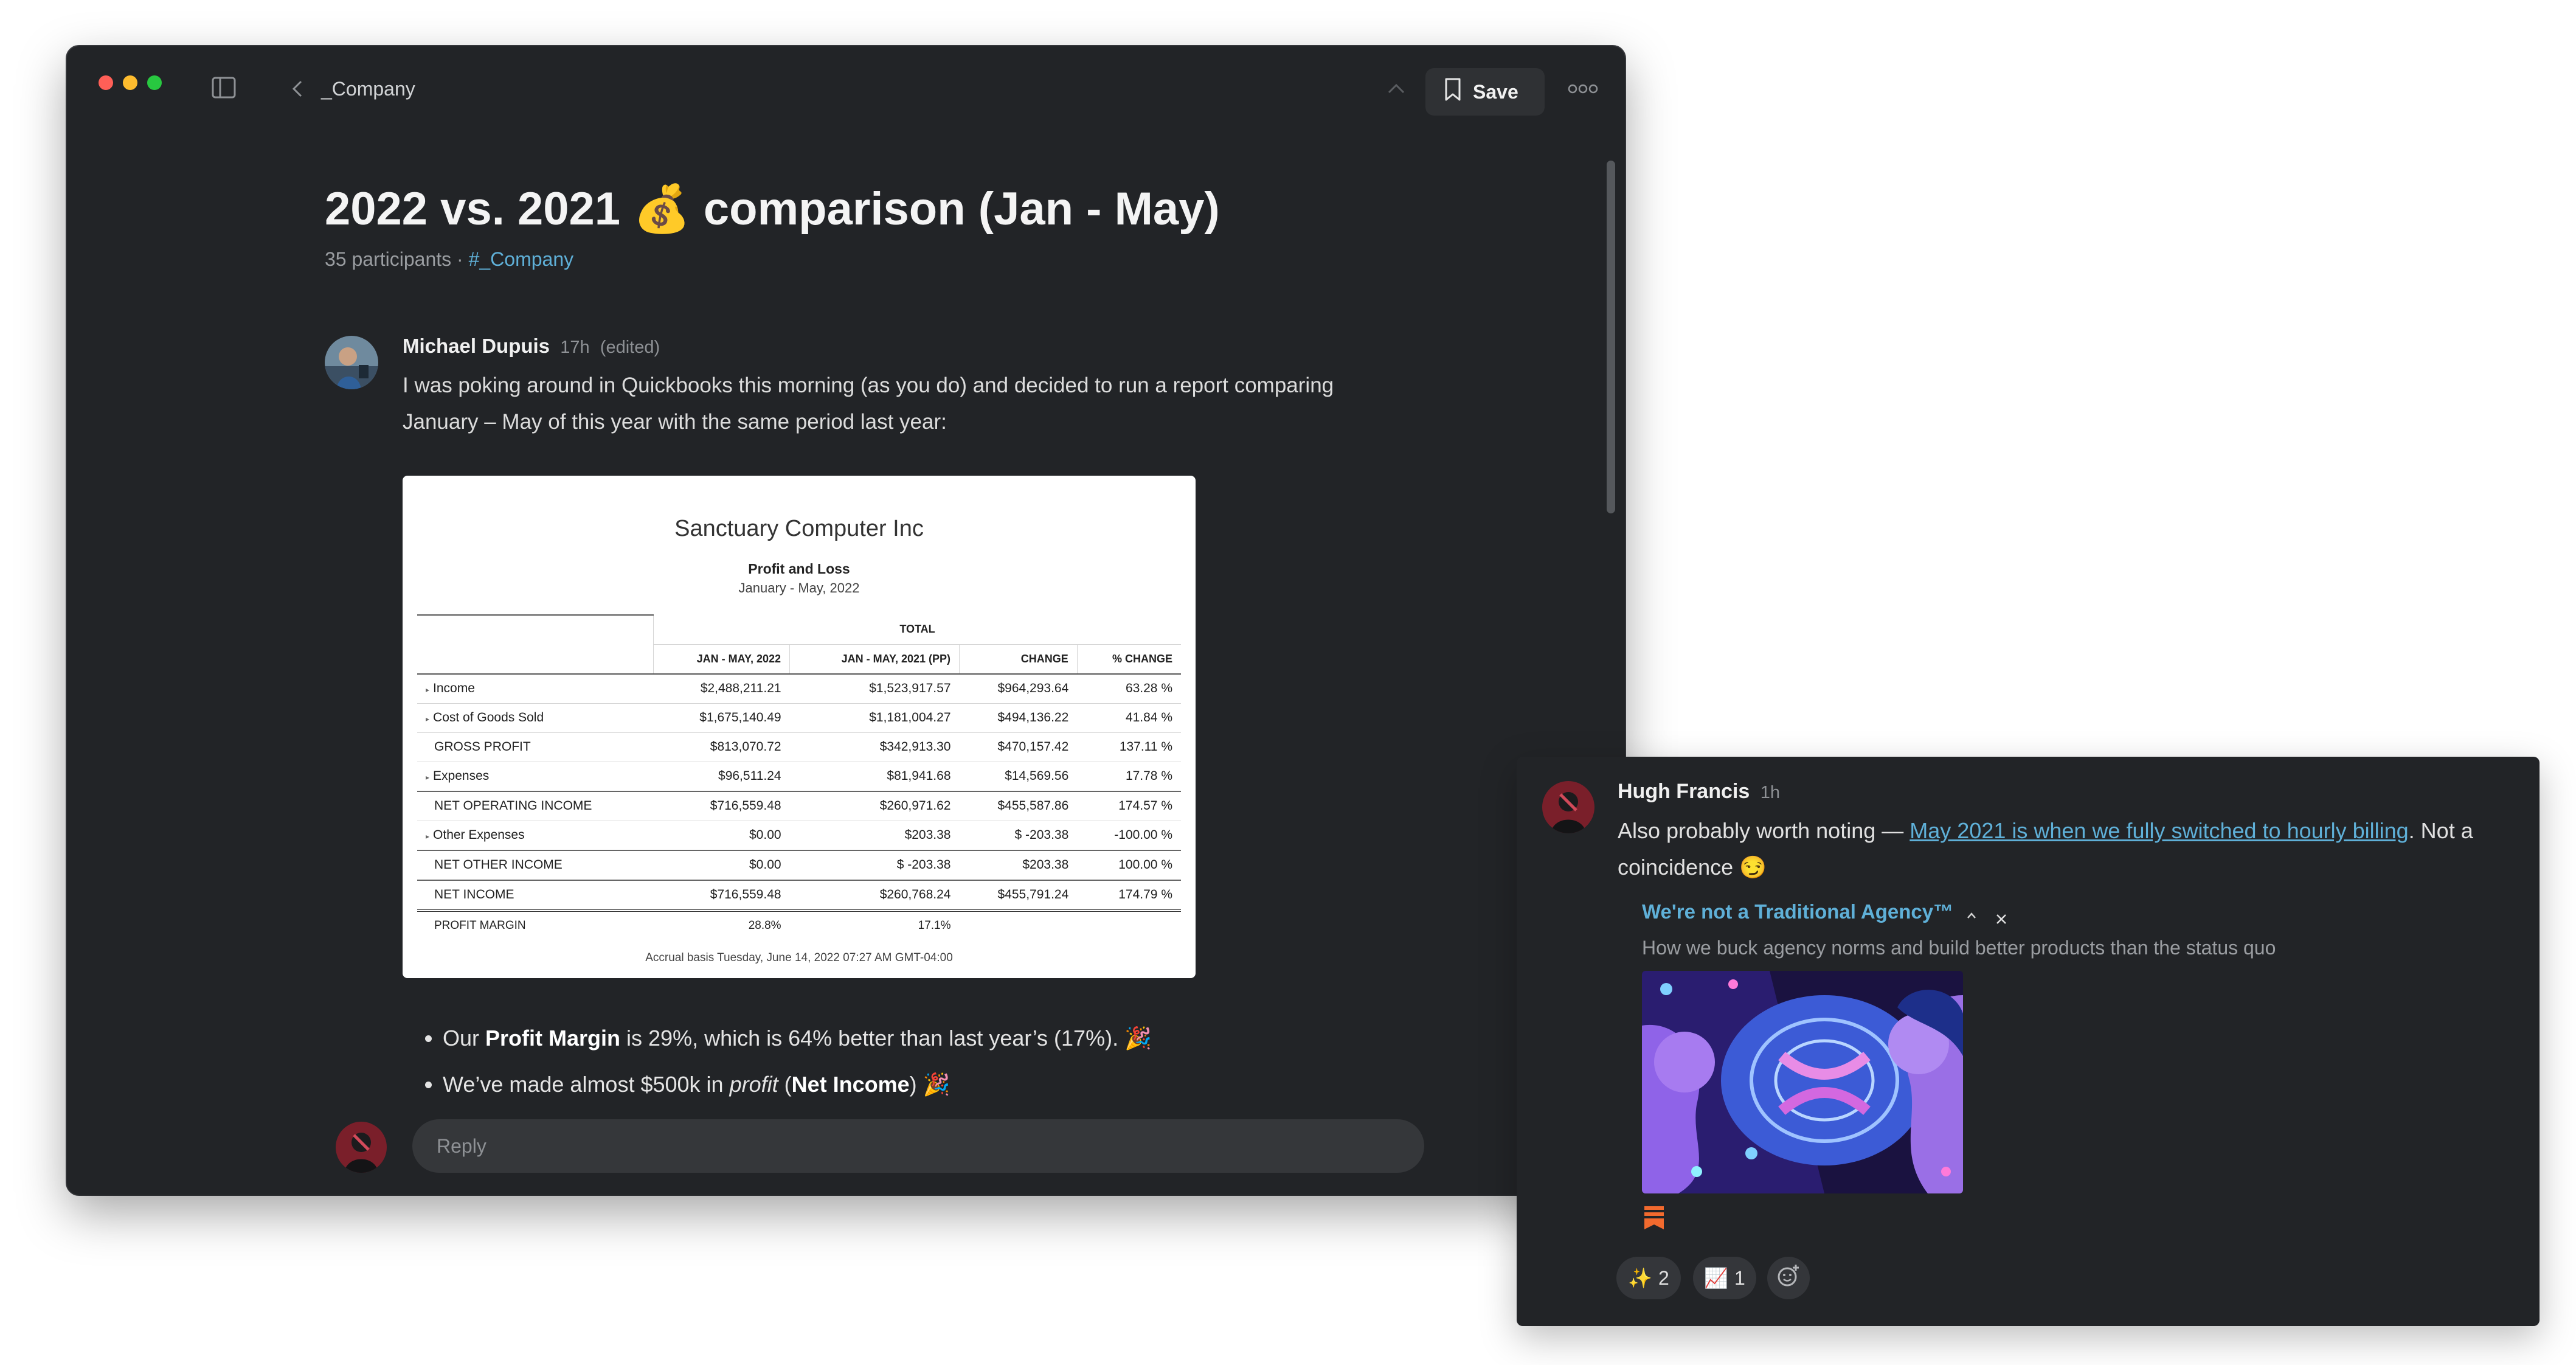 The width and height of the screenshot is (2576, 1365). Describe the element at coordinates (521, 259) in the screenshot. I see `channel-link: #_Company` at that location.